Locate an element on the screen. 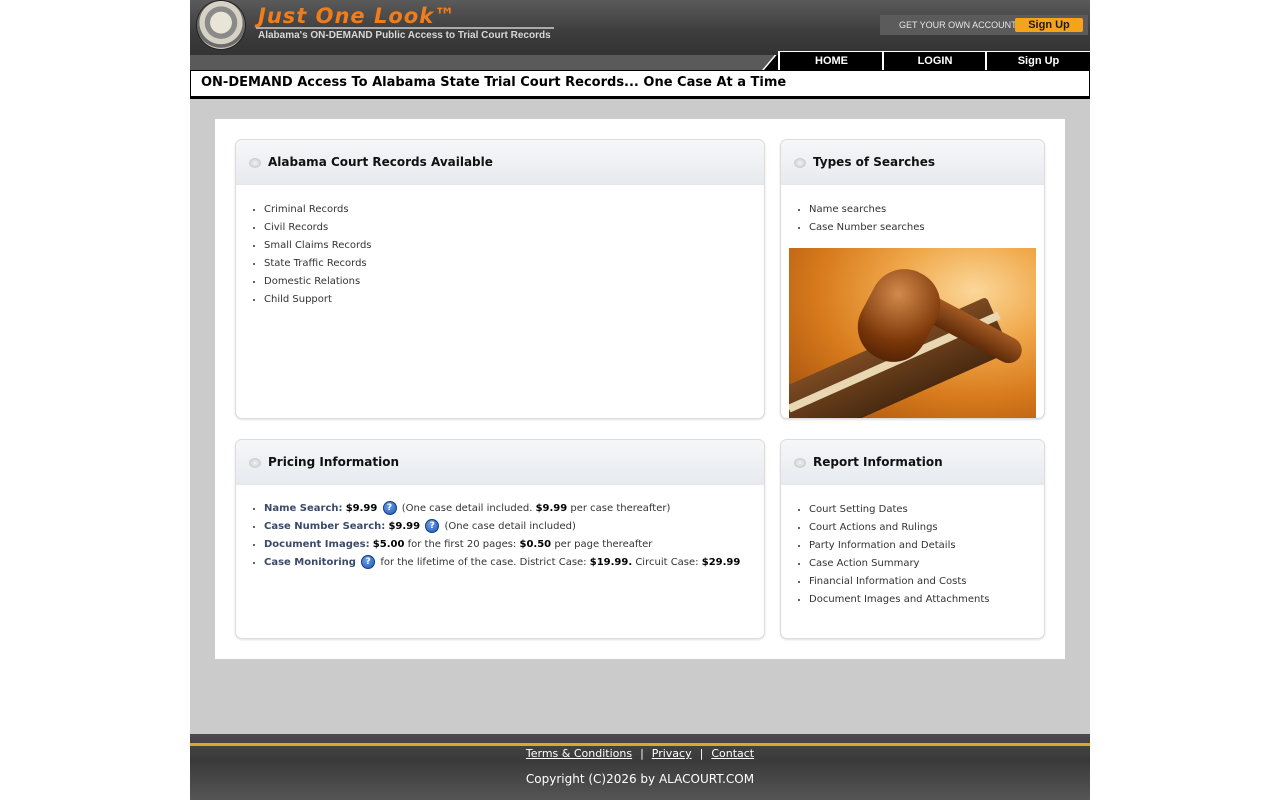 Image resolution: width=1280 pixels, height=800 pixels. list-item: Name searches is located at coordinates (867, 210).